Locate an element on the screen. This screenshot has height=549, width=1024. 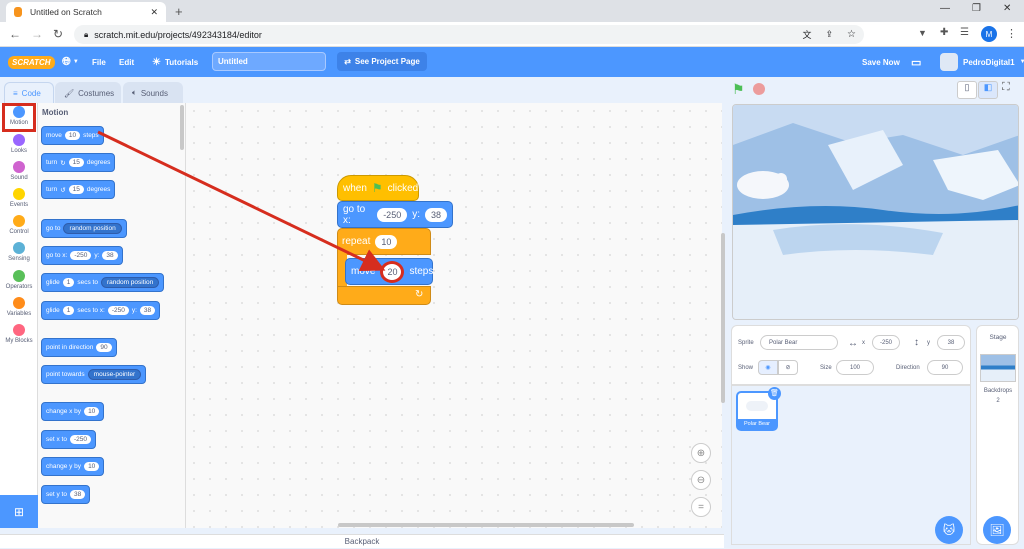
editor-tabs: ≡ Code 🖌︎ Costumes 🔈︎ Sounds is located at coordinates (361, 90).